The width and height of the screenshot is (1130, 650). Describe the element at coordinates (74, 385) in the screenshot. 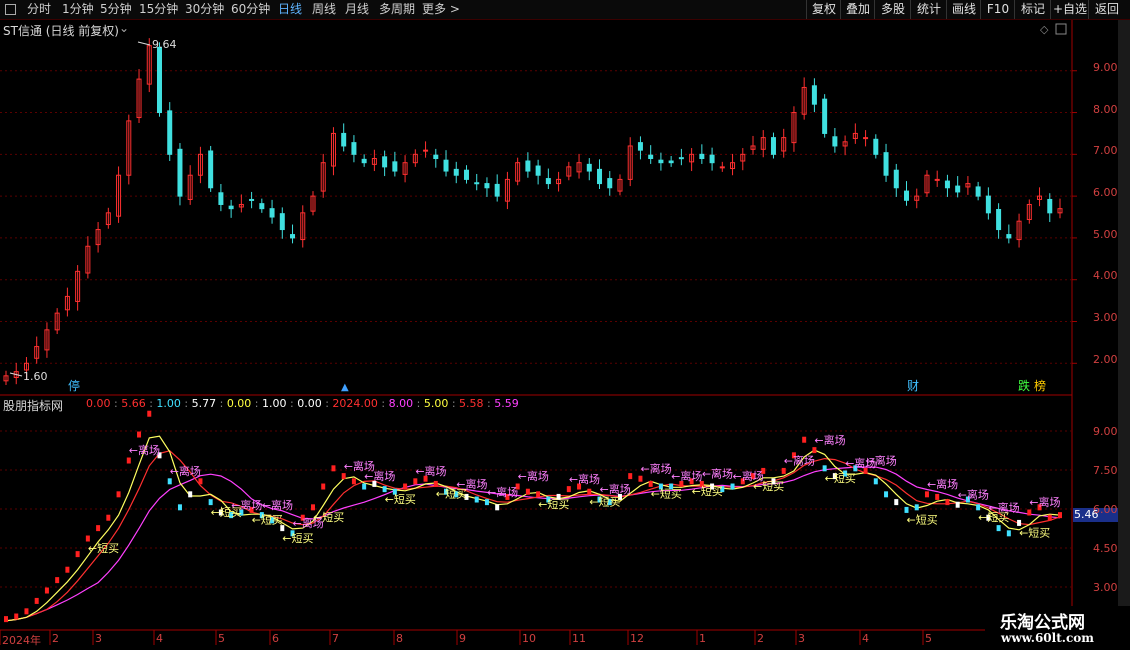

I see `halt-marker: 停` at that location.